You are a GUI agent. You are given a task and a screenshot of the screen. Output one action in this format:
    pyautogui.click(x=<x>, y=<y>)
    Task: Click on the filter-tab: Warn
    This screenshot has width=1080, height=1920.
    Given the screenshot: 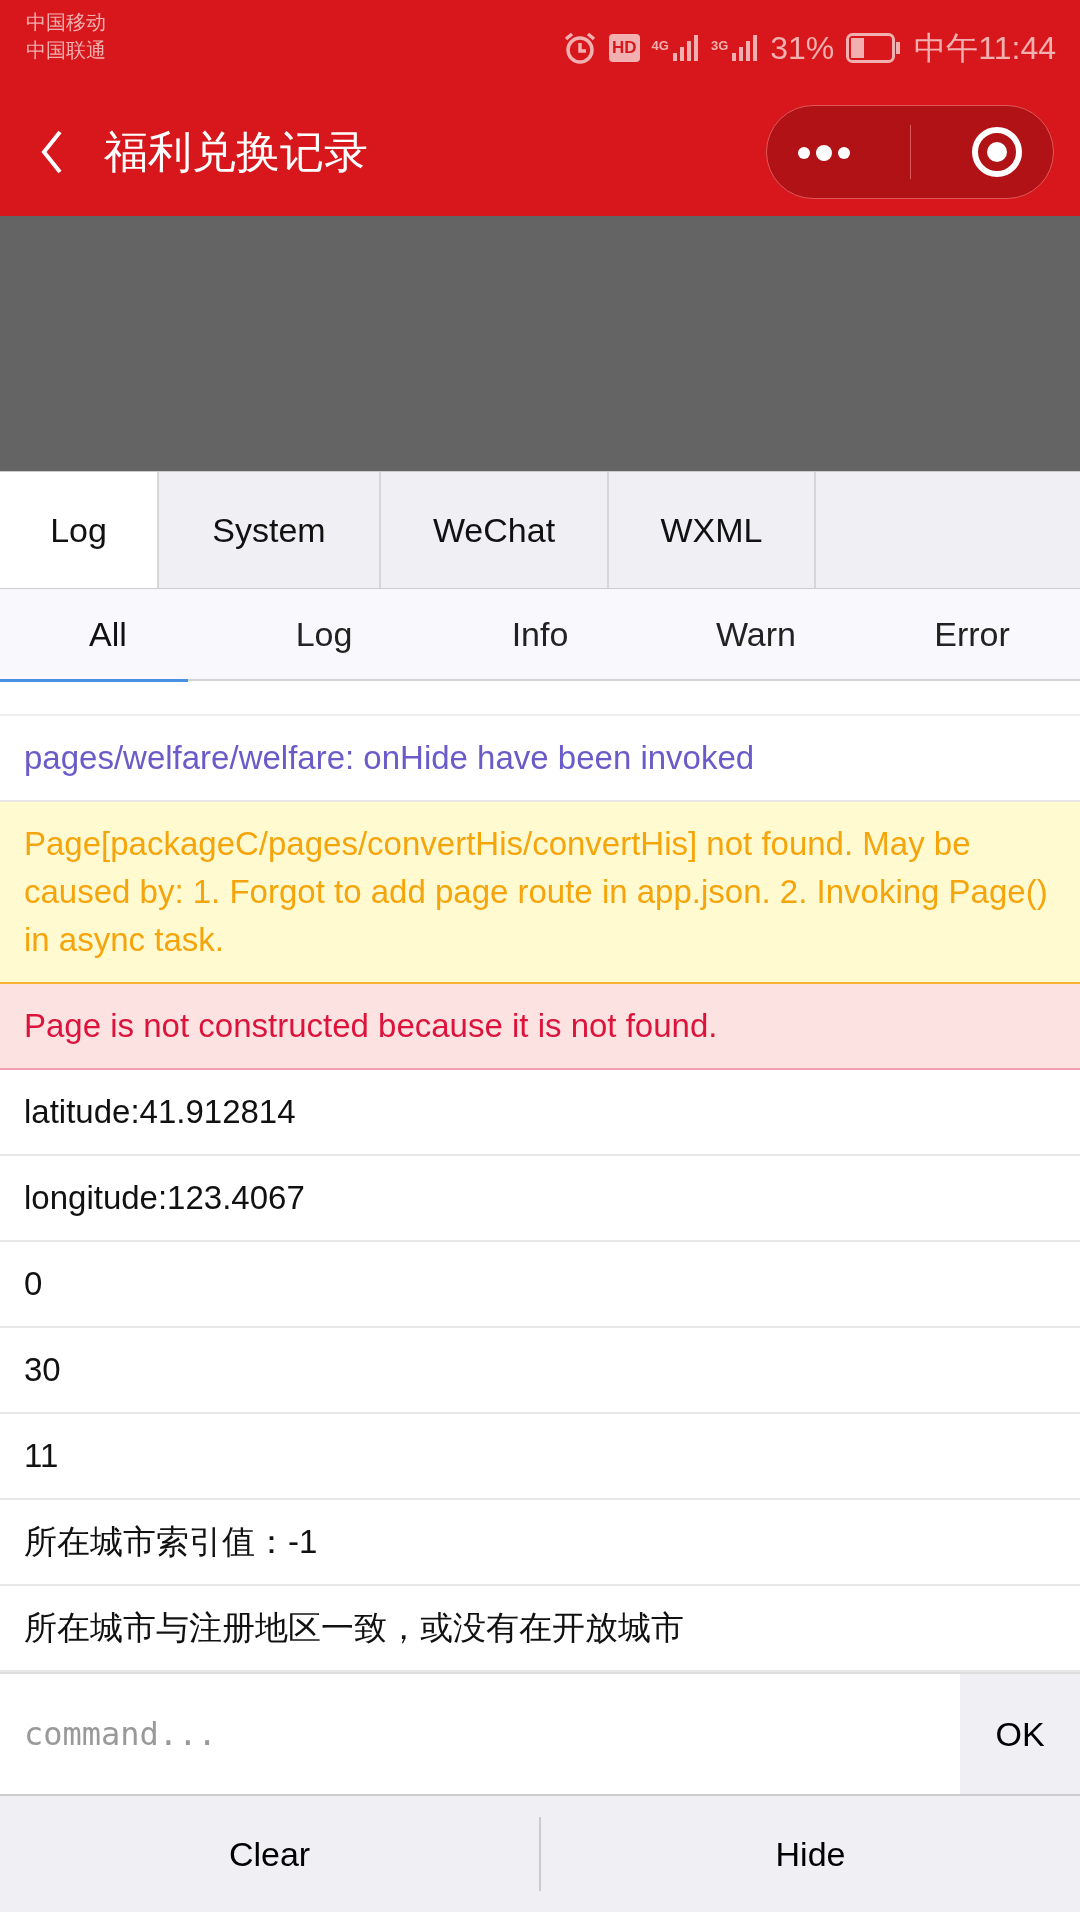 What is the action you would take?
    pyautogui.click(x=756, y=634)
    